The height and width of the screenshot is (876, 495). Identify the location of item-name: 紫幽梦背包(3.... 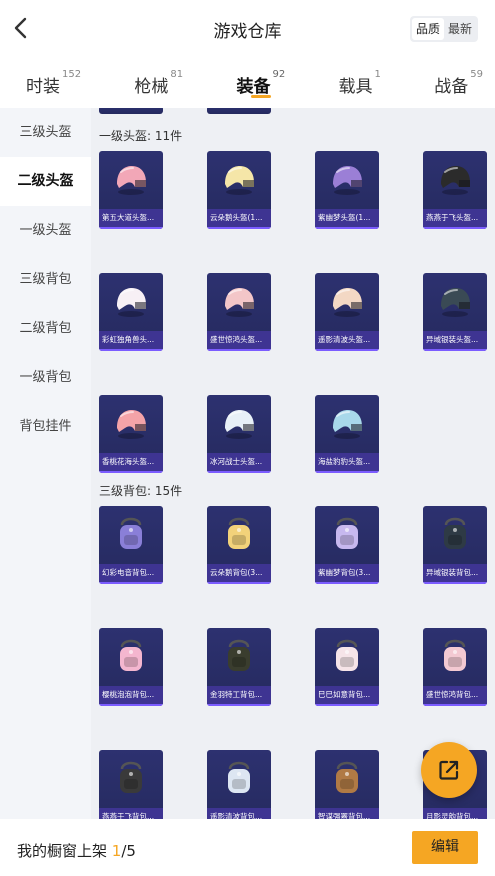
(347, 573).